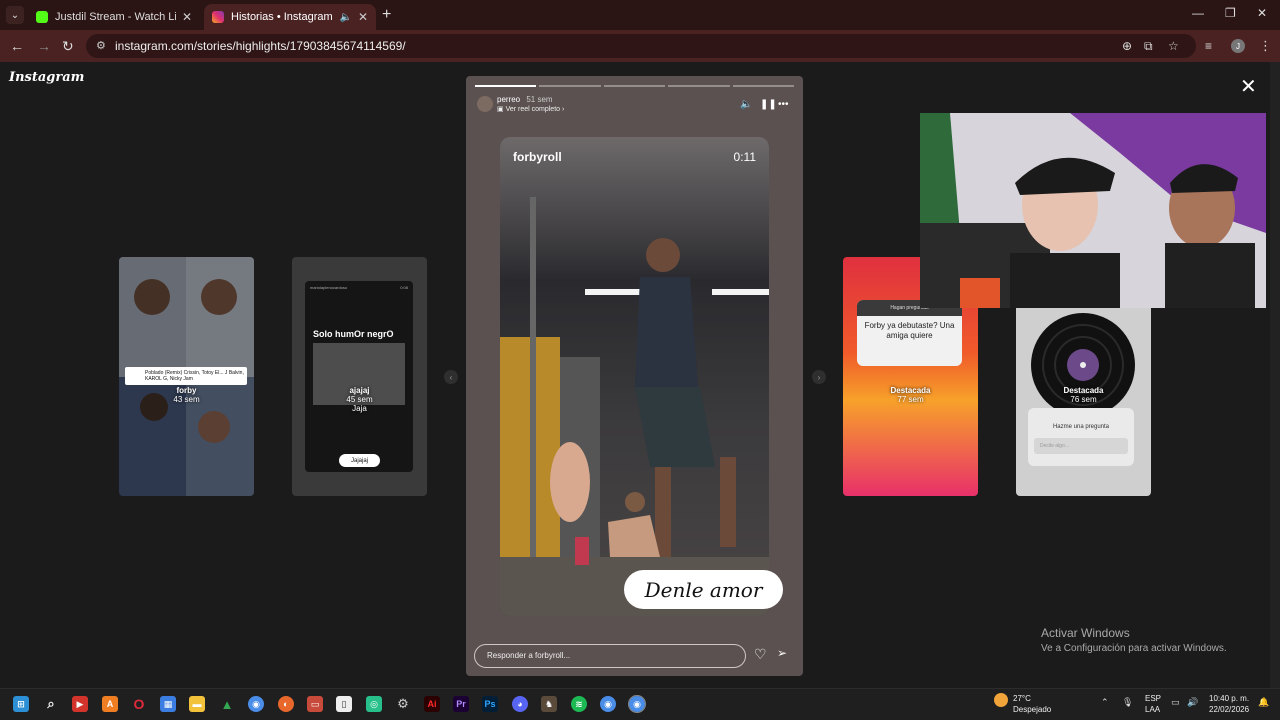  Describe the element at coordinates (485, 104) in the screenshot. I see `story-avatar` at that location.